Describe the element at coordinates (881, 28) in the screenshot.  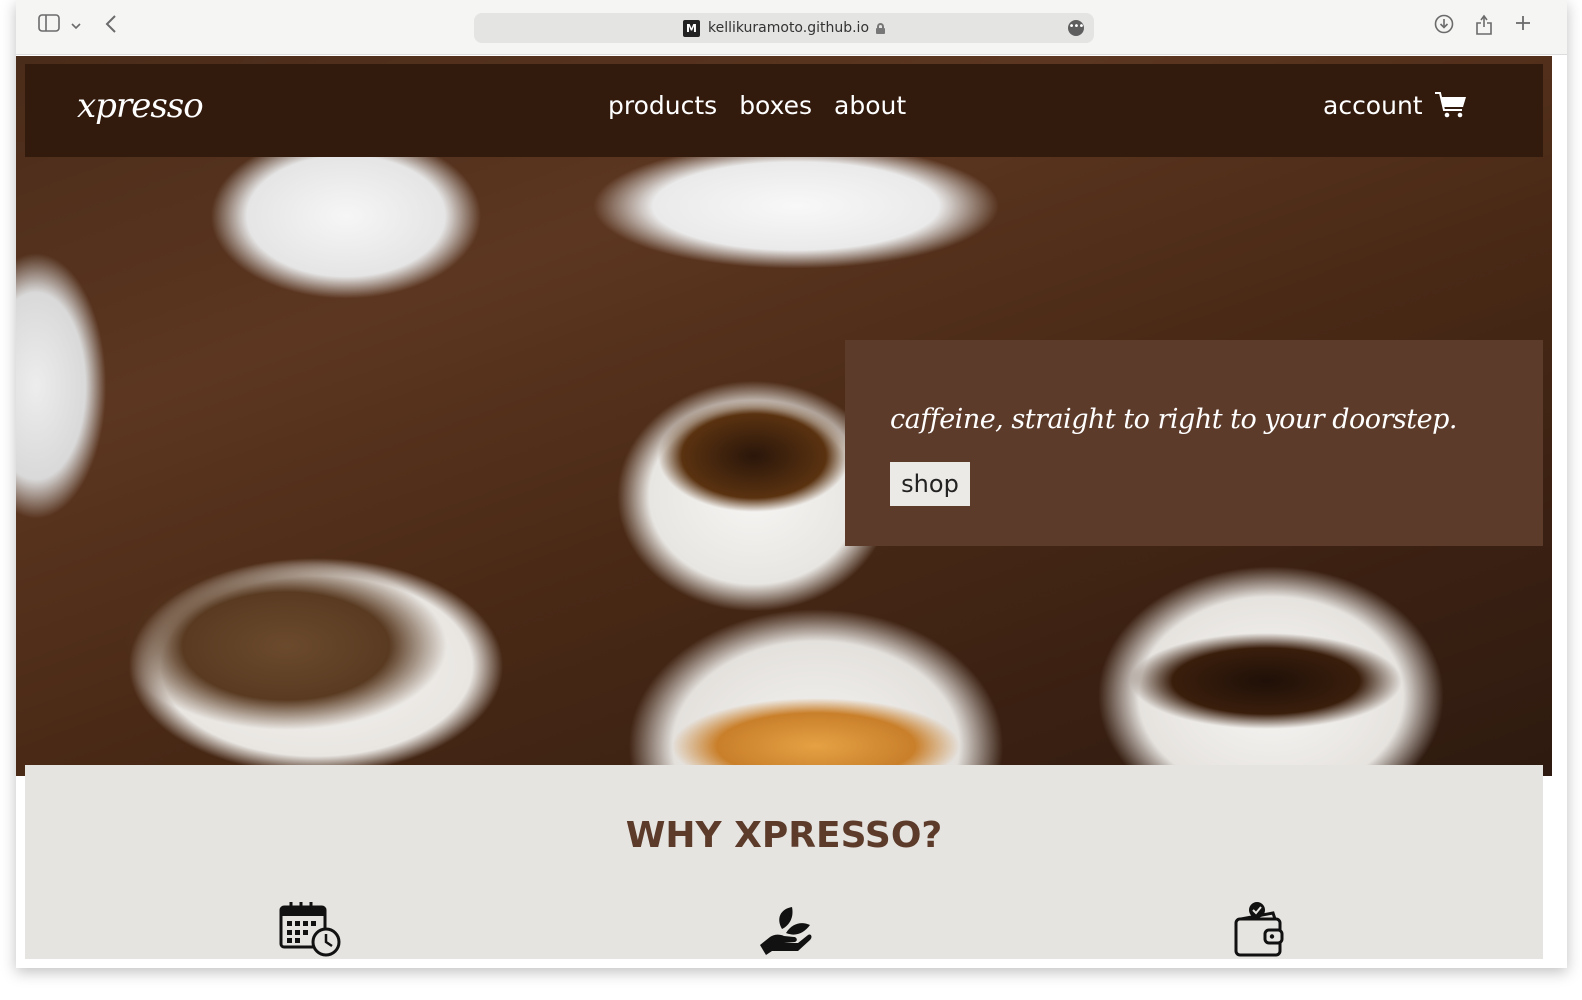
I see `lock-icon` at that location.